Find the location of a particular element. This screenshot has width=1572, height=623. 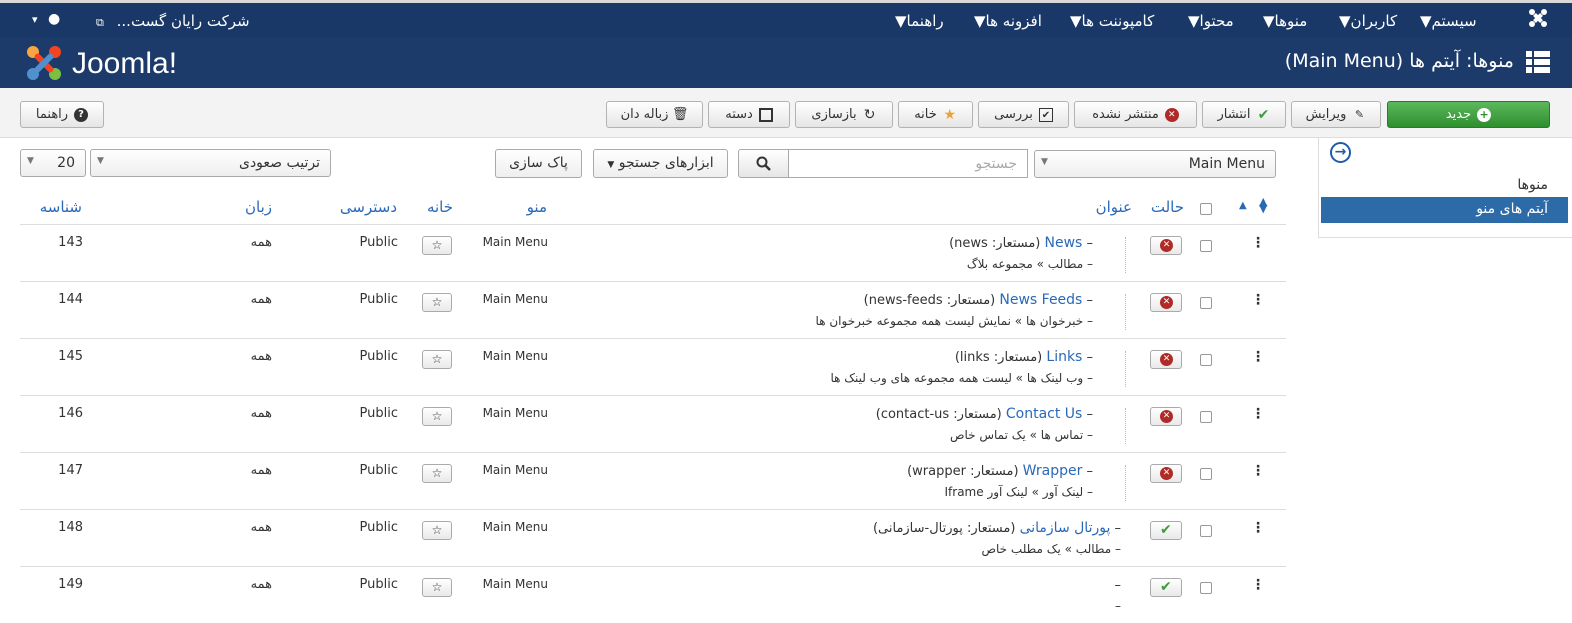

column-title: عنوان is located at coordinates (1114, 207).